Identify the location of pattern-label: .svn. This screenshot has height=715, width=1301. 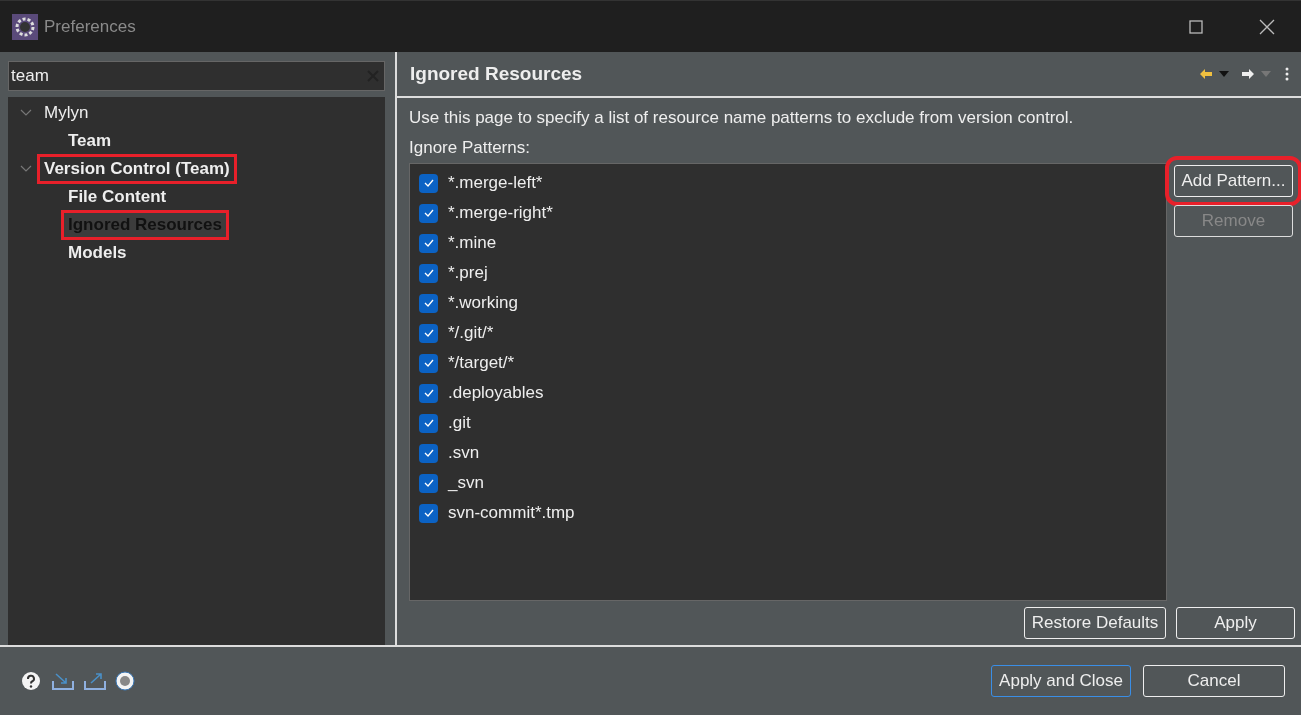
(464, 453).